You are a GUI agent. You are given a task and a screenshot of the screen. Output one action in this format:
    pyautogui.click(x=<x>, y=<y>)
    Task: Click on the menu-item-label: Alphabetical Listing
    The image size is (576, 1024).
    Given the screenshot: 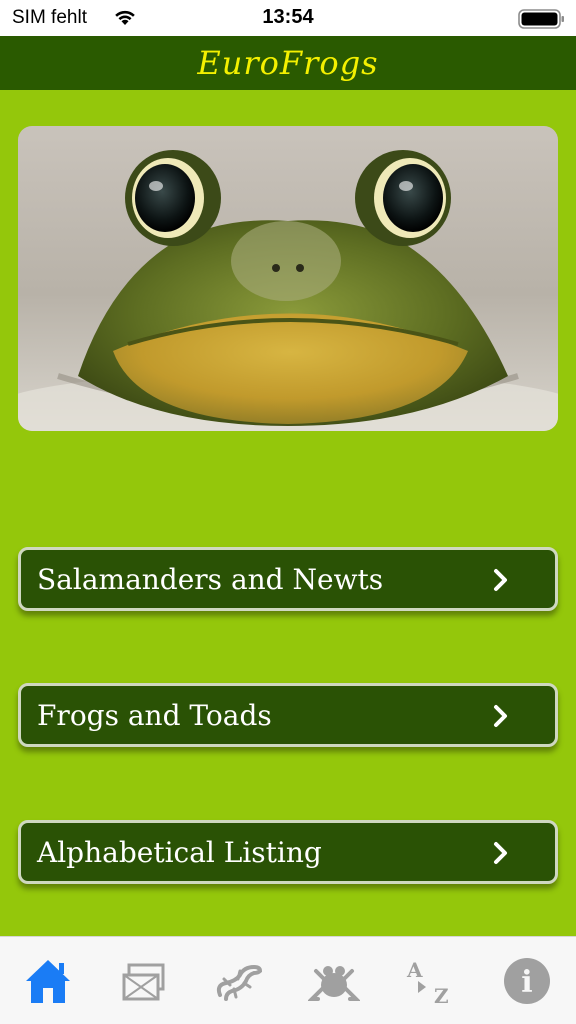 What is the action you would take?
    pyautogui.click(x=179, y=852)
    